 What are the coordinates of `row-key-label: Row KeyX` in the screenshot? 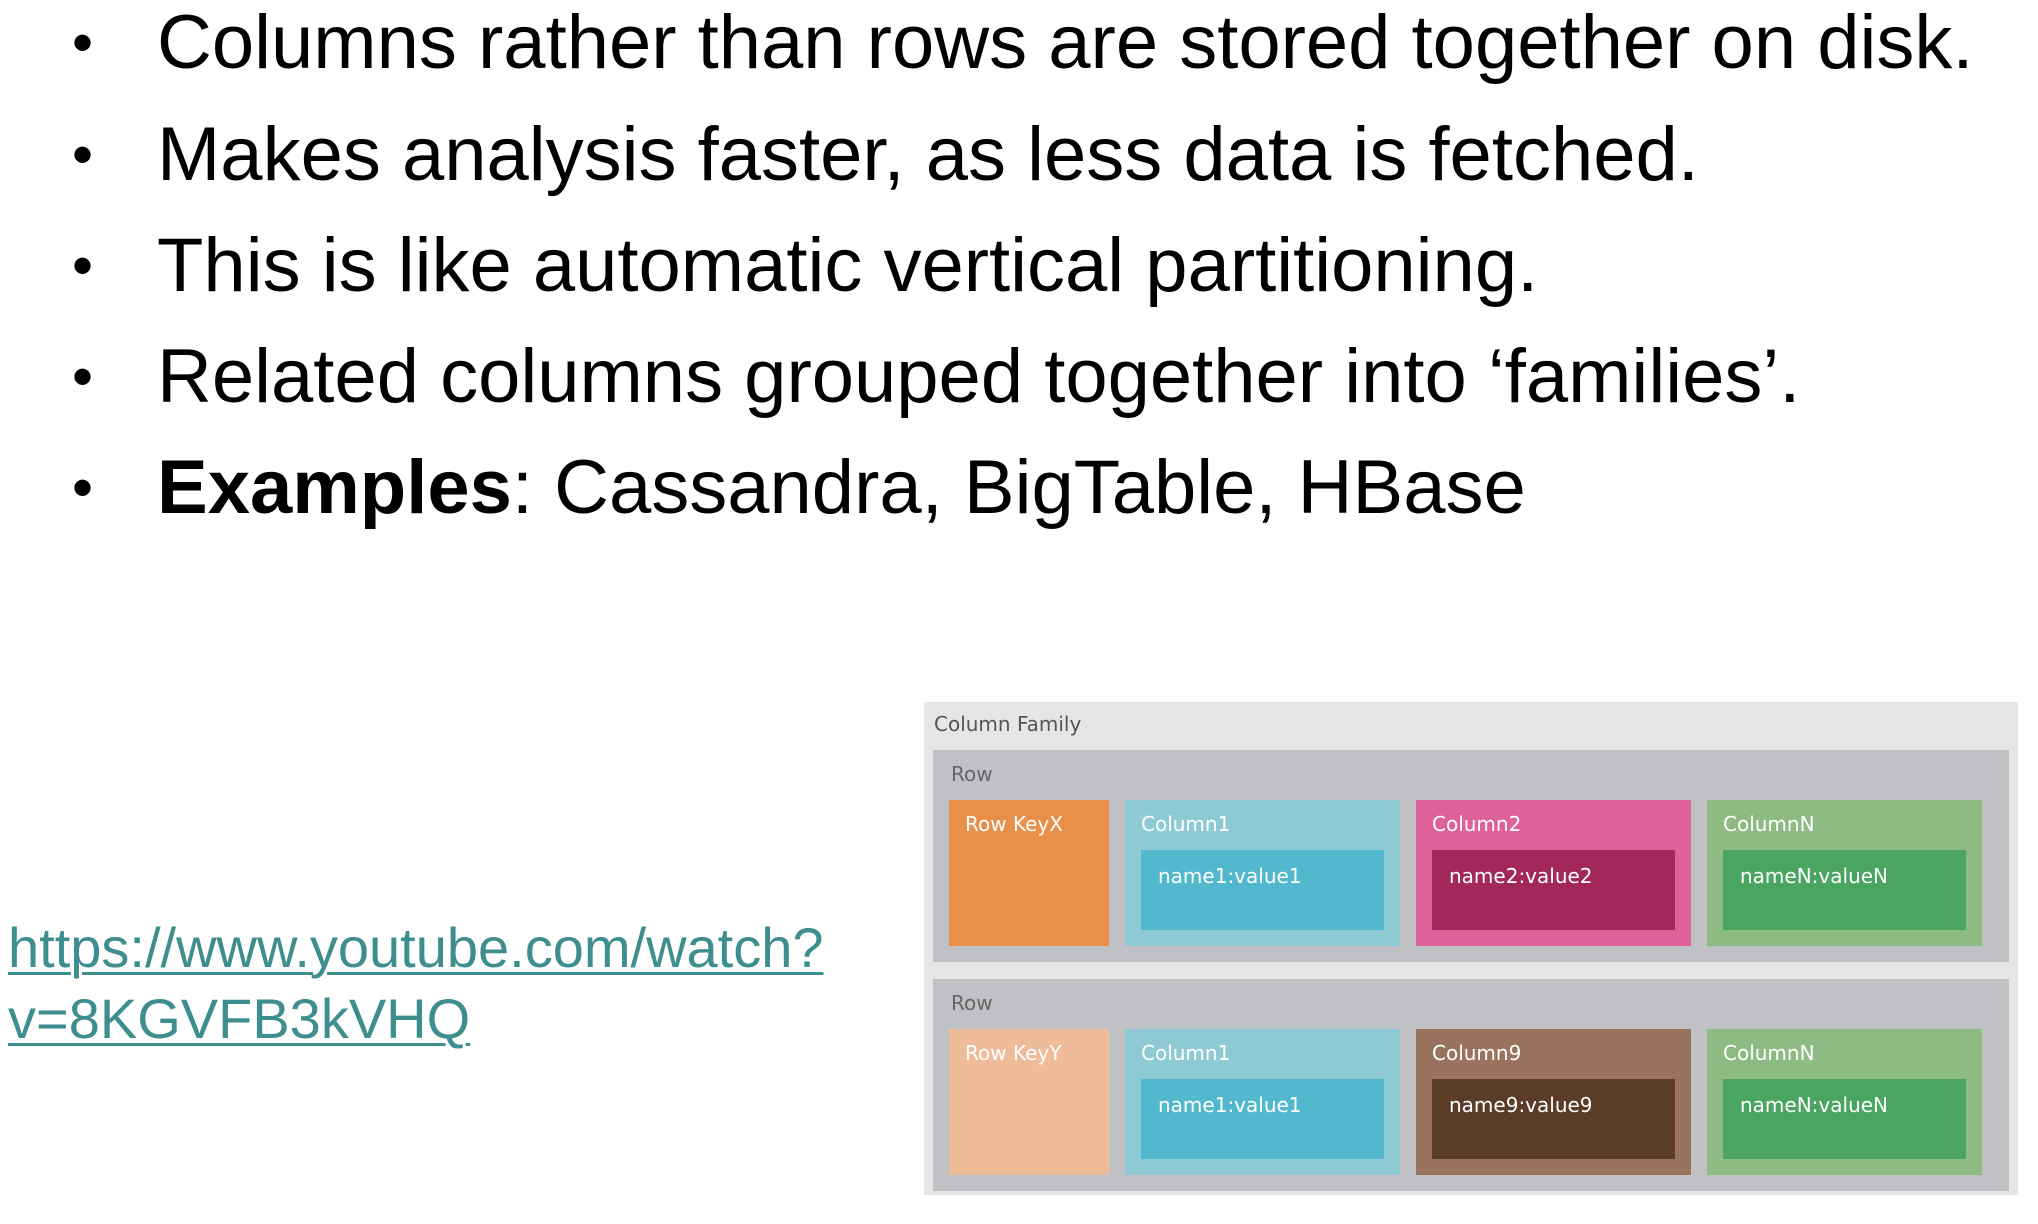 It's located at (1014, 824).